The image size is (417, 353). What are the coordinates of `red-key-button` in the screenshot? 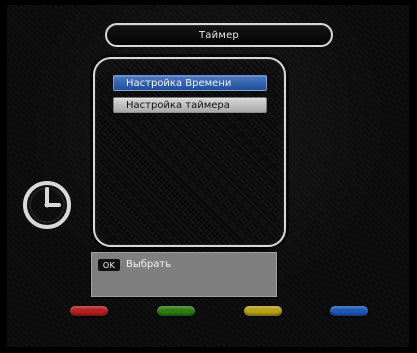 It's located at (89, 311).